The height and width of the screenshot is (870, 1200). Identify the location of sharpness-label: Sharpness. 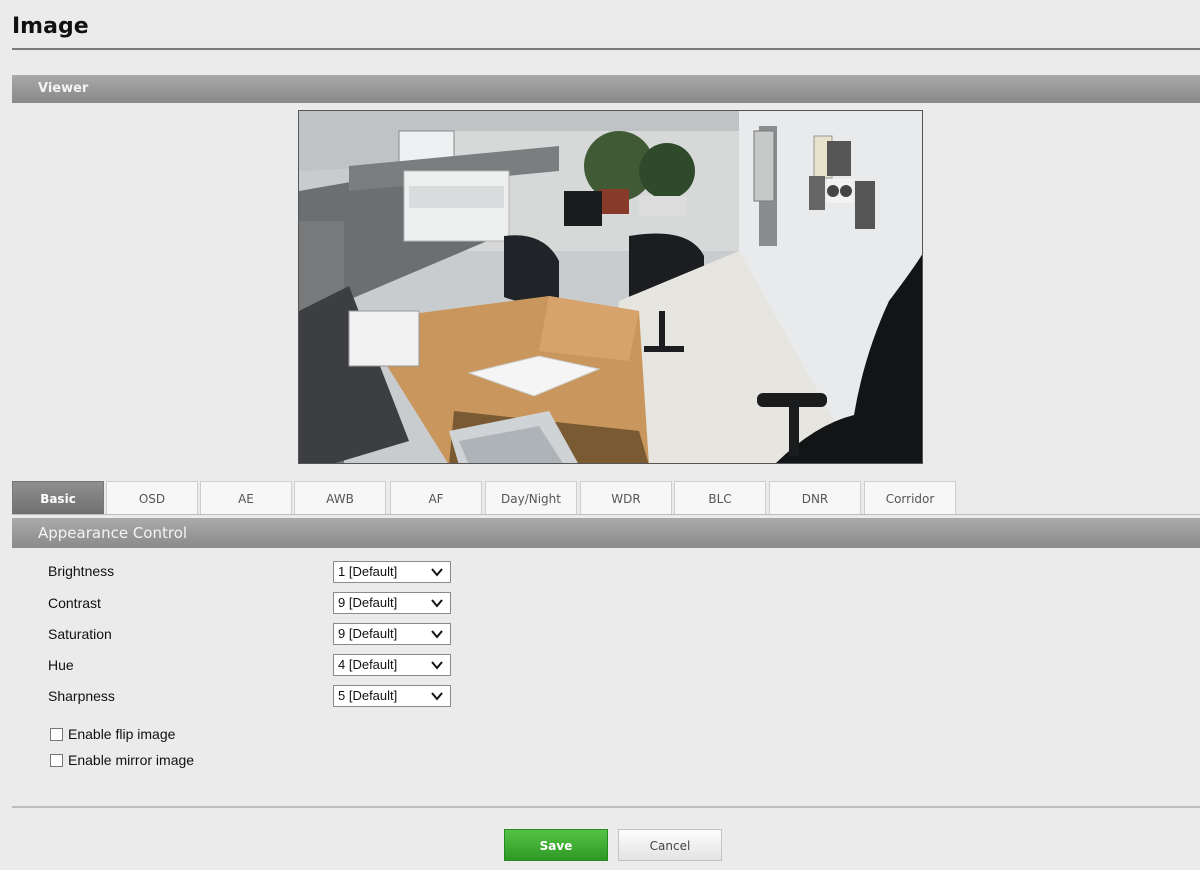
(81, 696).